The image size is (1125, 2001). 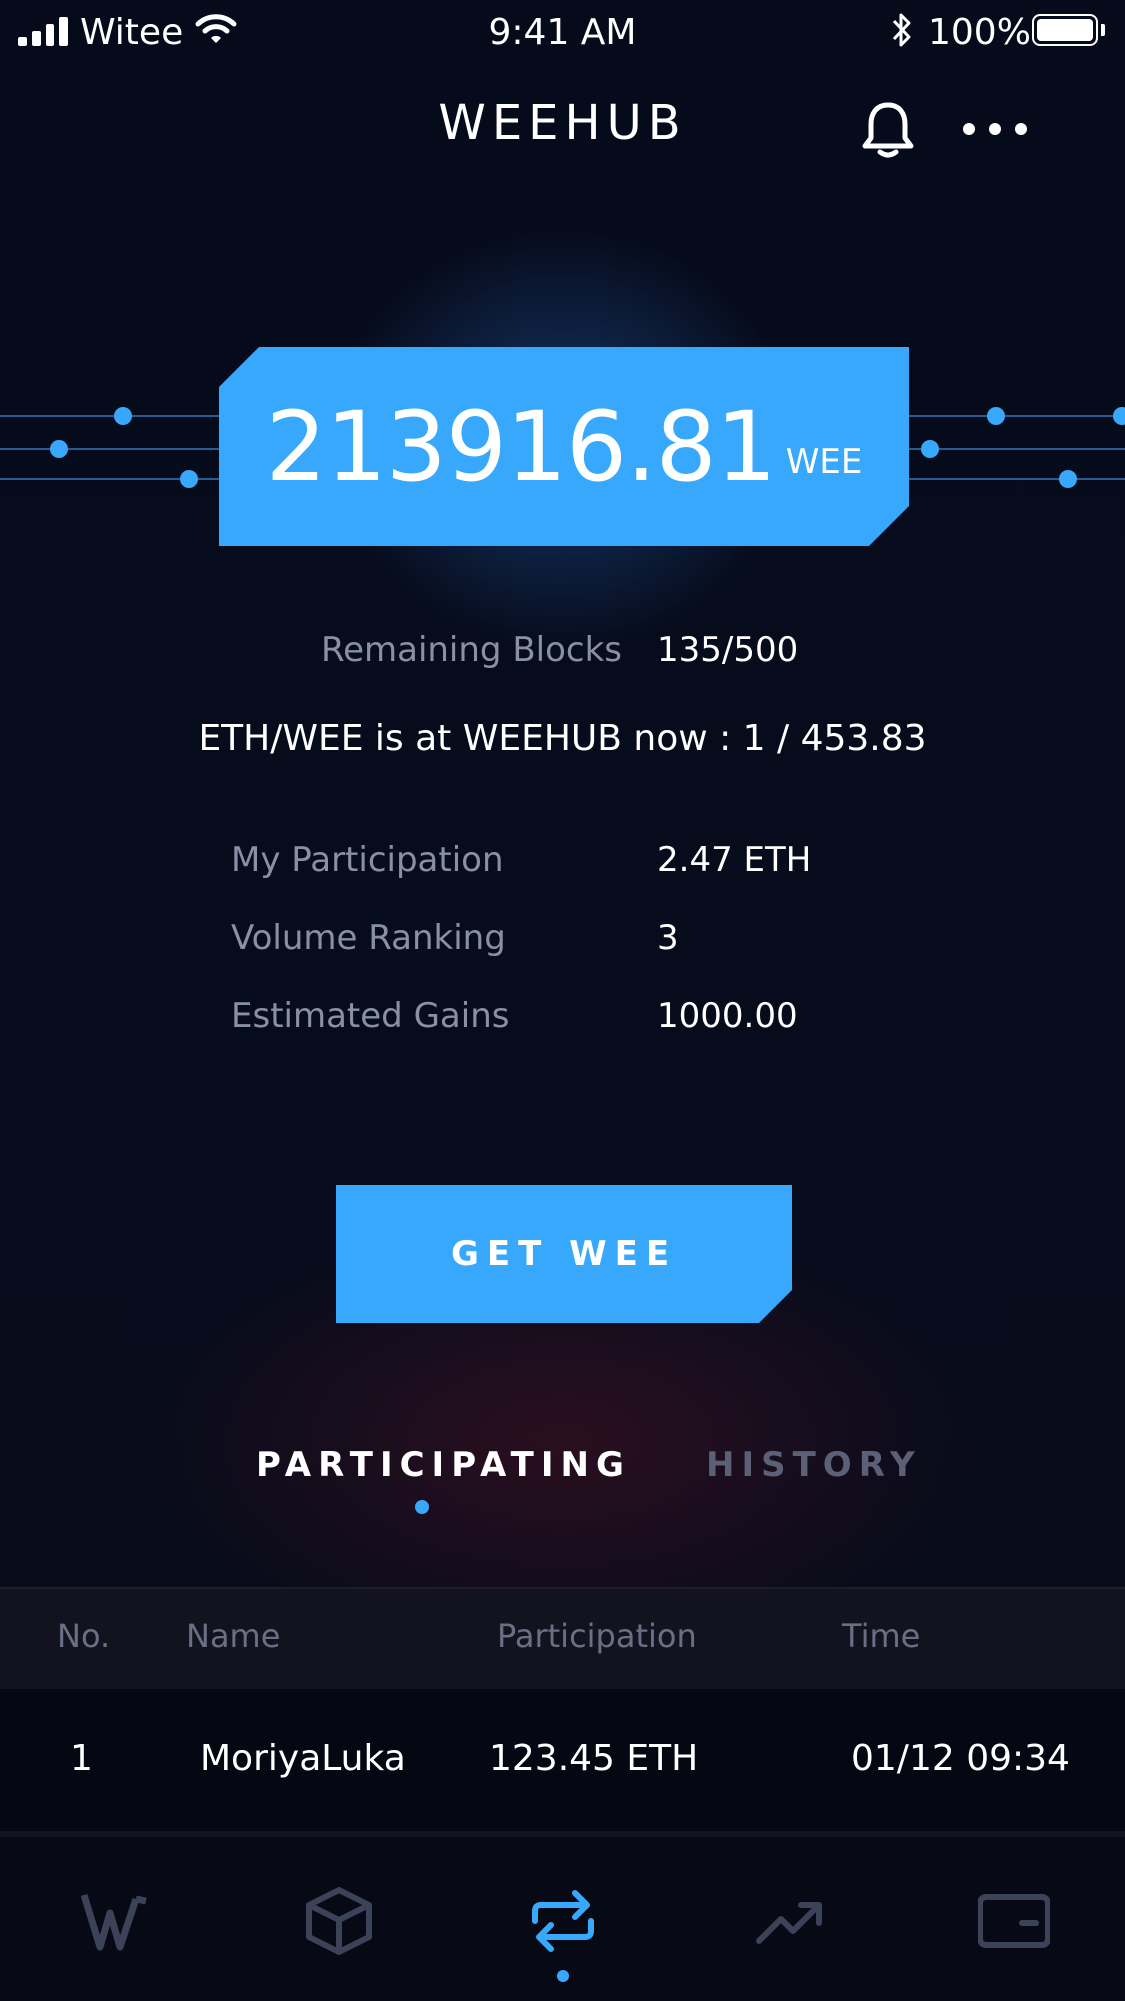 I want to click on balance-unit: WEE, so click(x=824, y=461).